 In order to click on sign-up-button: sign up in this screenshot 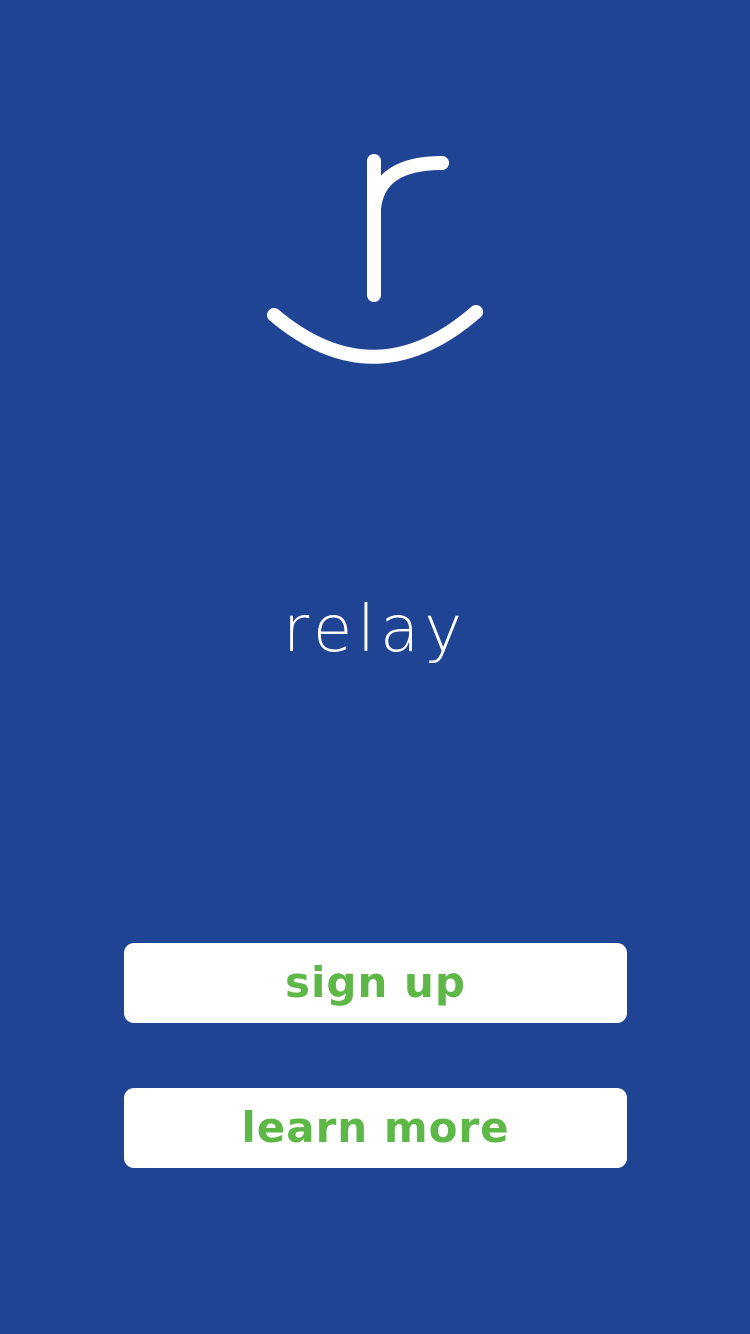, I will do `click(375, 983)`.